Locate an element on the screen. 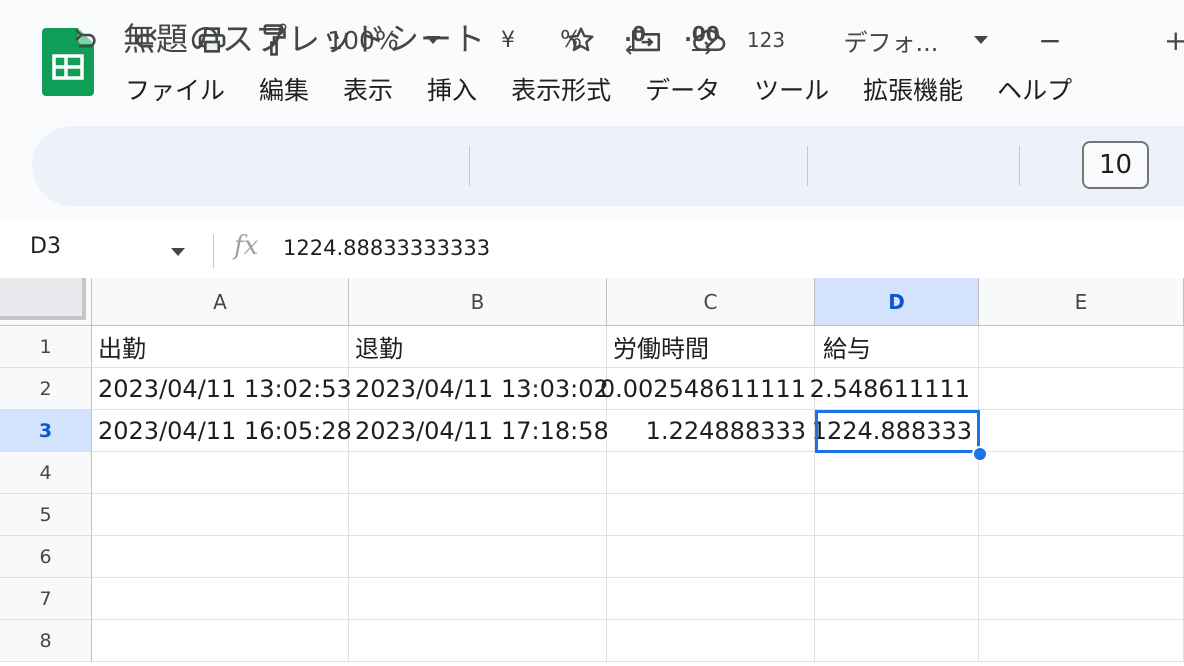 Image resolution: width=1184 pixels, height=666 pixels. increase-decimal-label: .00 is located at coordinates (702, 34).